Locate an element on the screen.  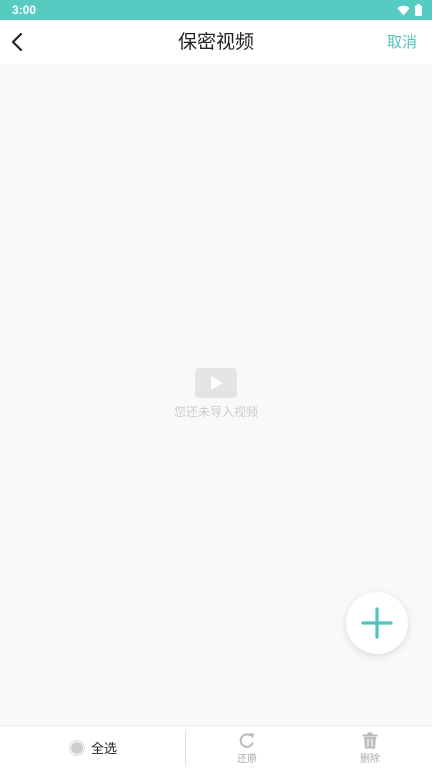
page-title: 保密视频 is located at coordinates (215, 42).